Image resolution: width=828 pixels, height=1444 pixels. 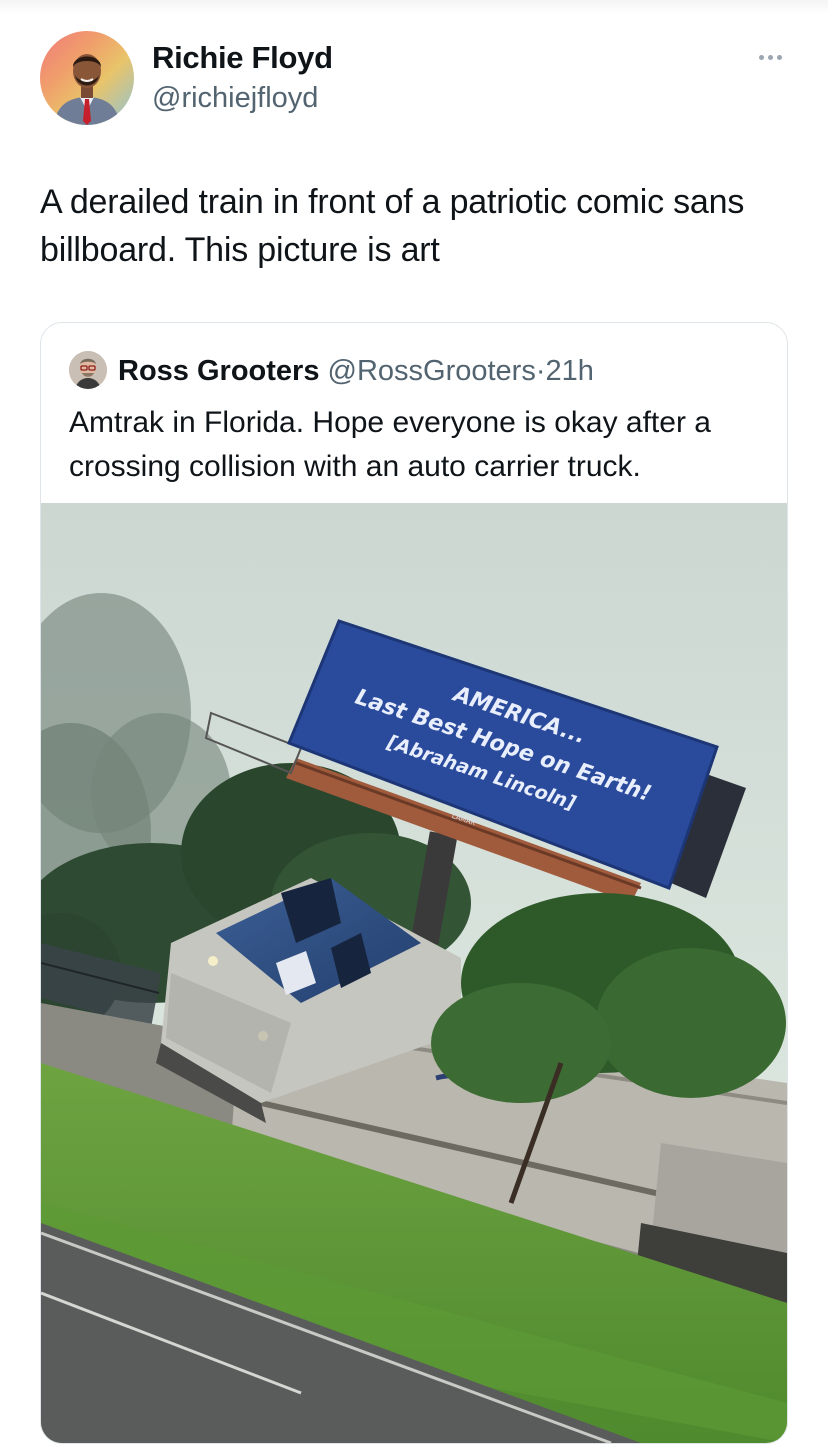 I want to click on author-avatar, so click(x=87, y=78).